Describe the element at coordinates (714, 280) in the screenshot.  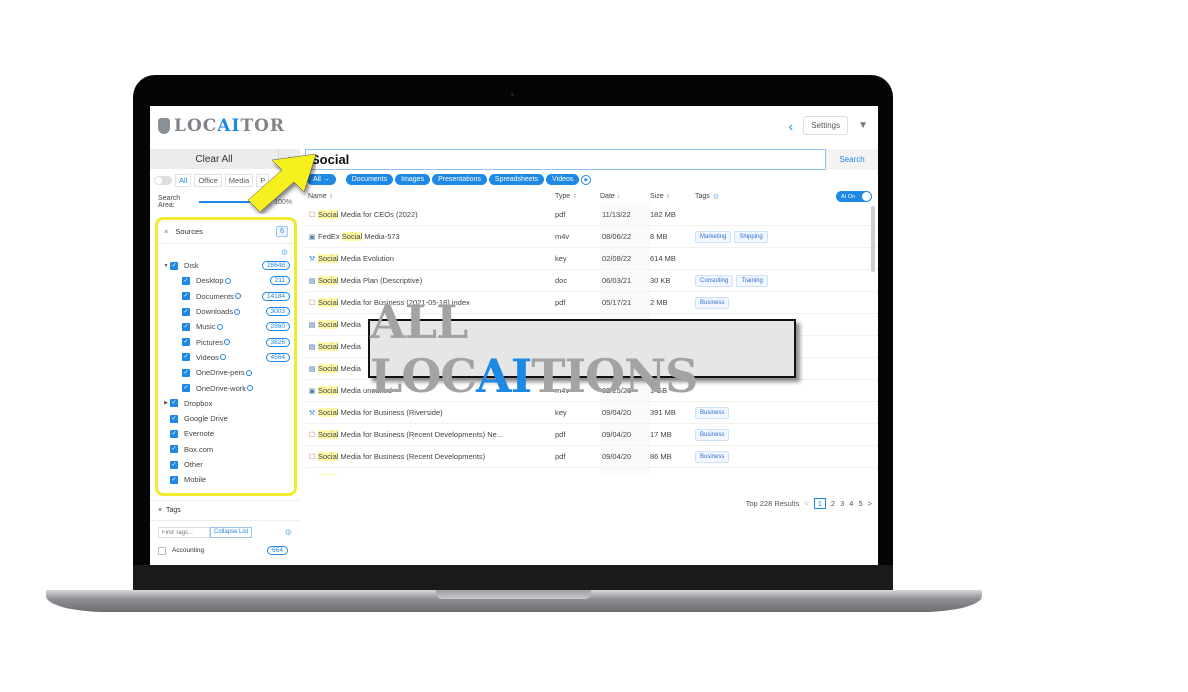
I see `tag-chip: Consulting` at that location.